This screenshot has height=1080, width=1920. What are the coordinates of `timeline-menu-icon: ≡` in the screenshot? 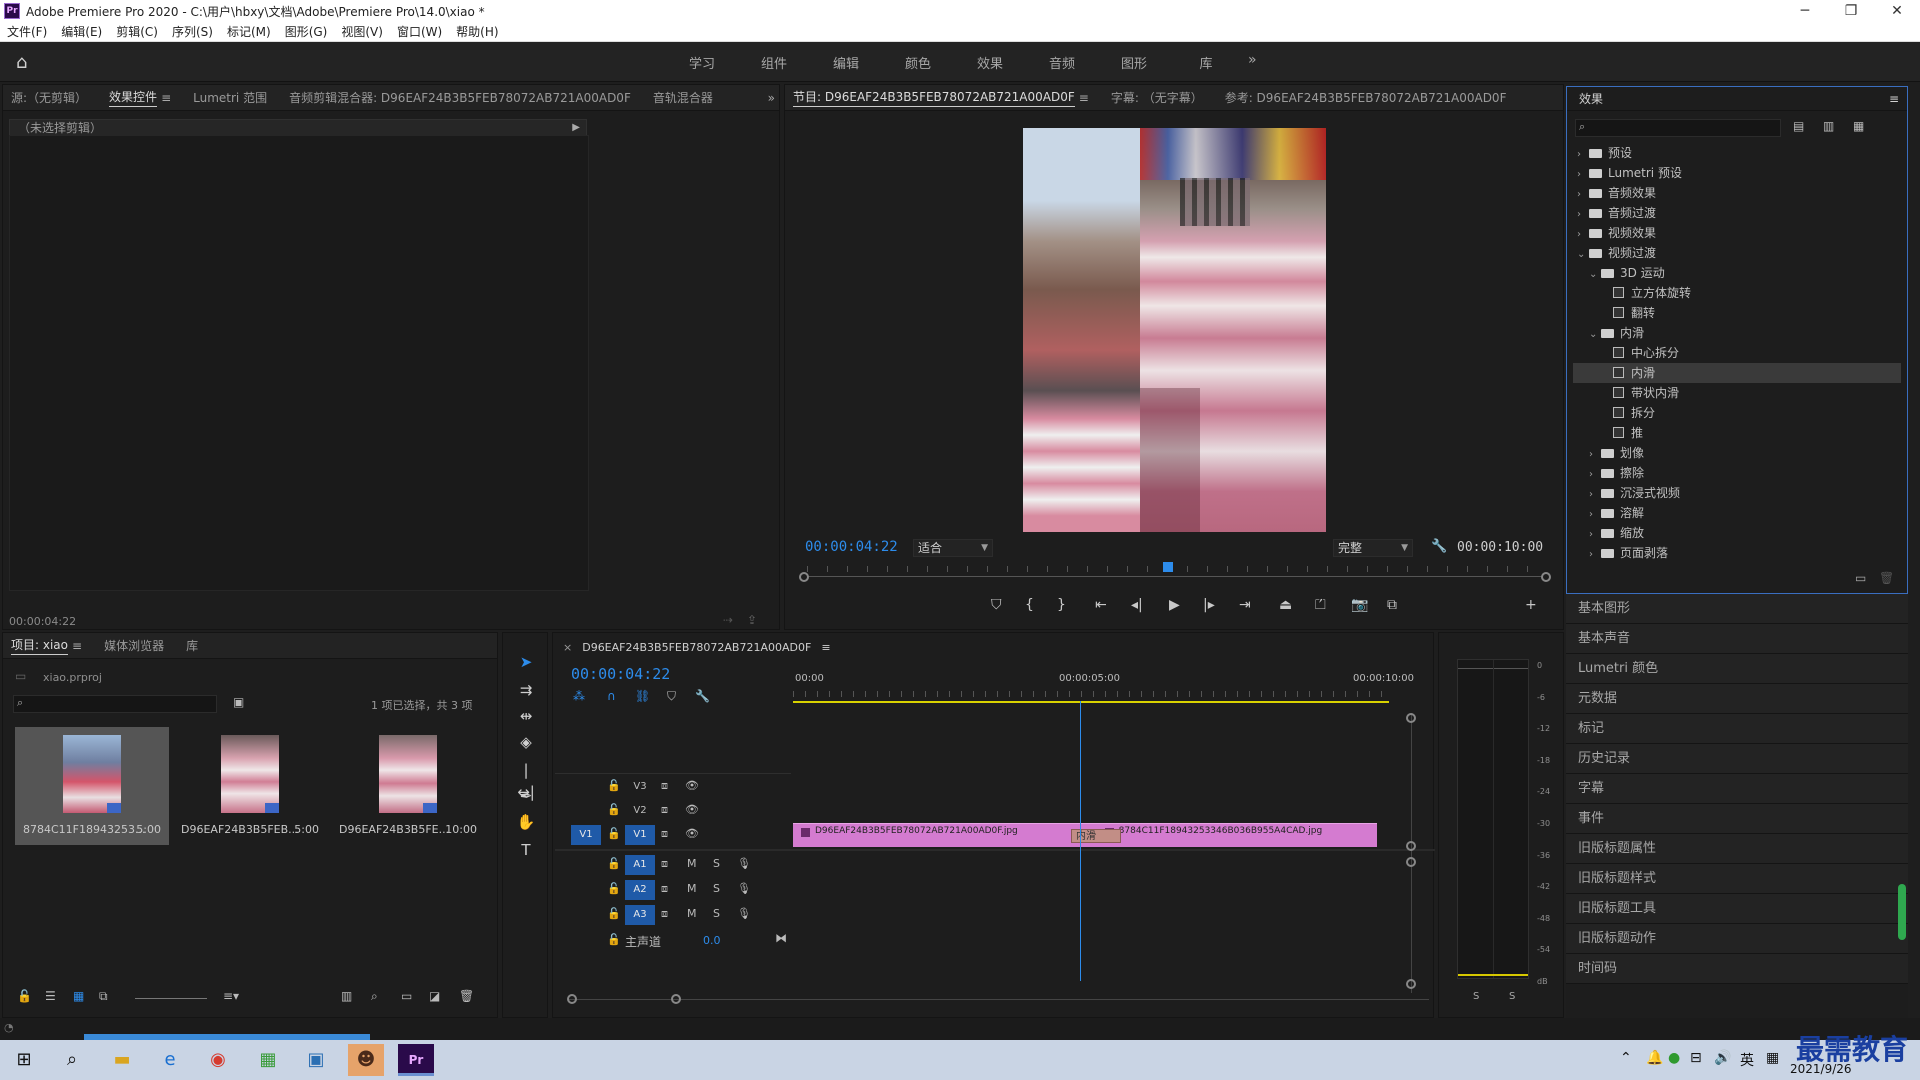 It's located at (825, 647).